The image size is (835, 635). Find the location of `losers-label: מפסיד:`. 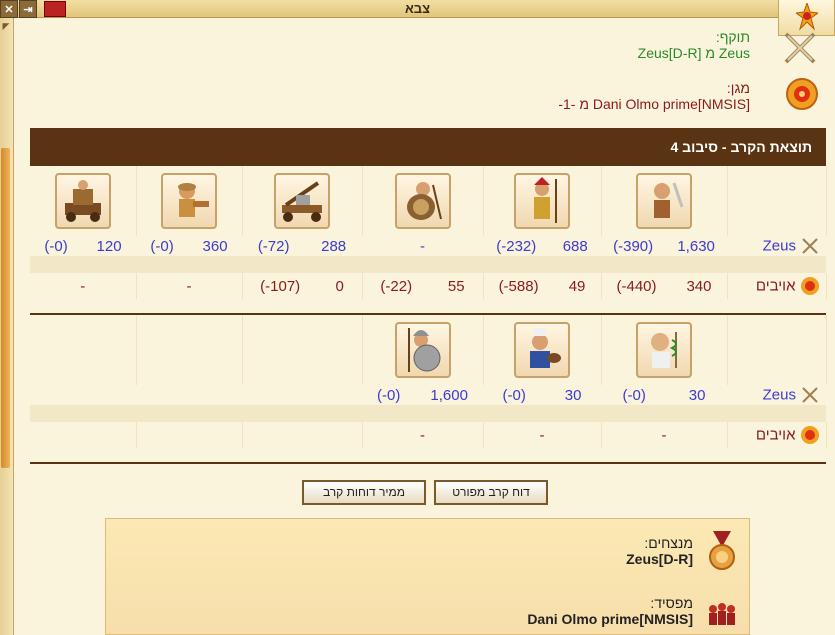

losers-label: מפסיד: is located at coordinates (671, 603).